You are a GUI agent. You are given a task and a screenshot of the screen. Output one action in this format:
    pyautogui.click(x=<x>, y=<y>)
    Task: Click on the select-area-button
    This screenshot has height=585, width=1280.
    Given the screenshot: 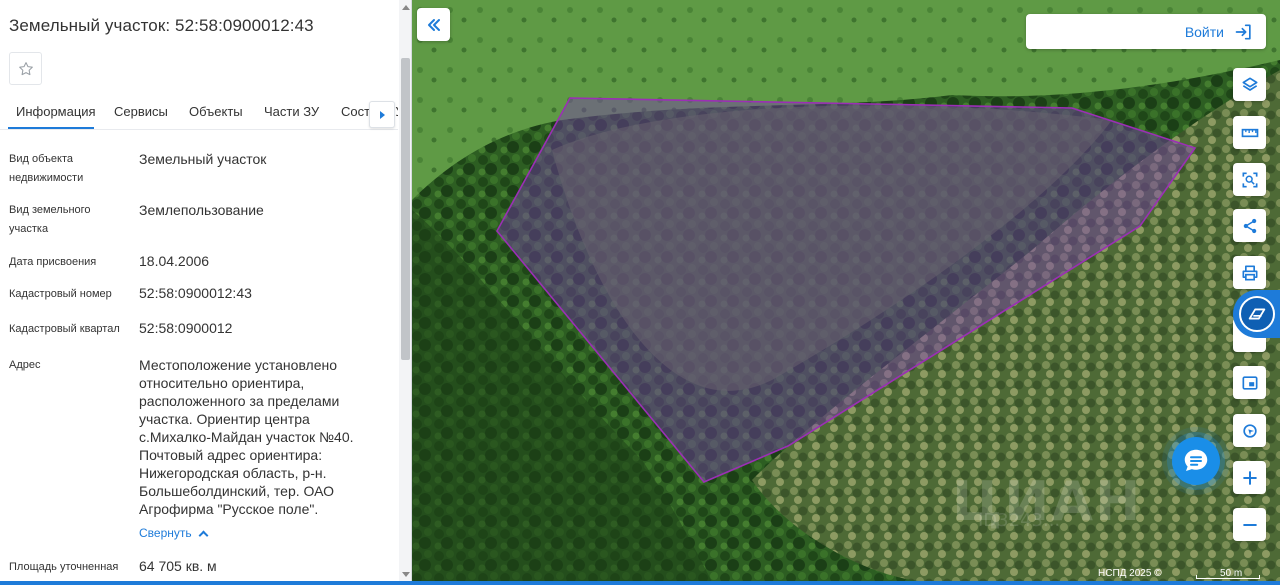 What is the action you would take?
    pyautogui.click(x=1249, y=179)
    